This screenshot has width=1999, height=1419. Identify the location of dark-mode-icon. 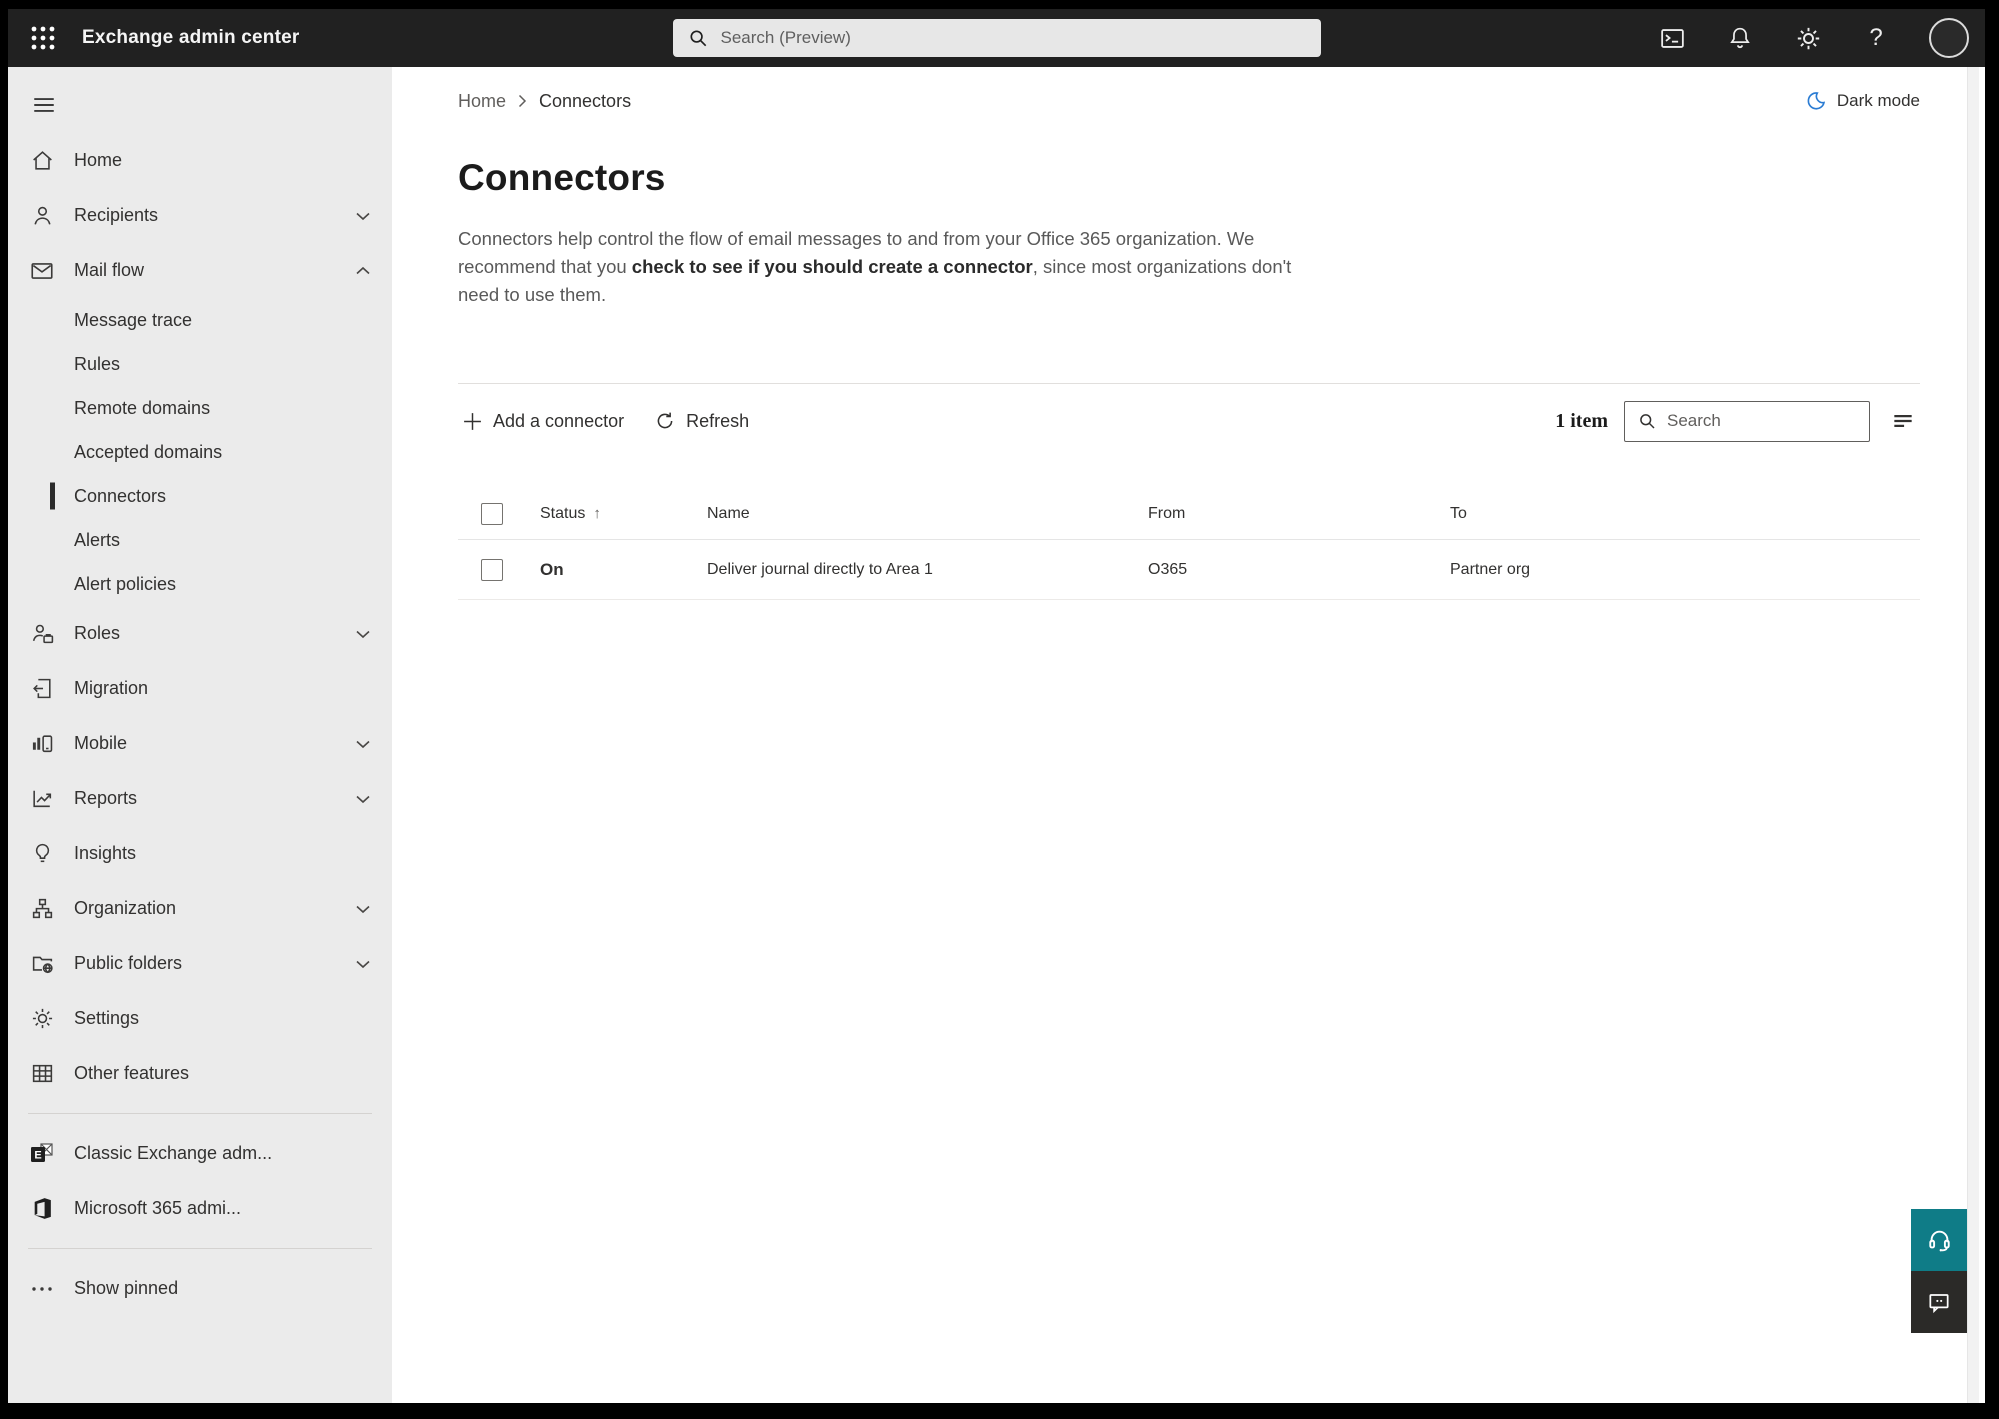
(1816, 101).